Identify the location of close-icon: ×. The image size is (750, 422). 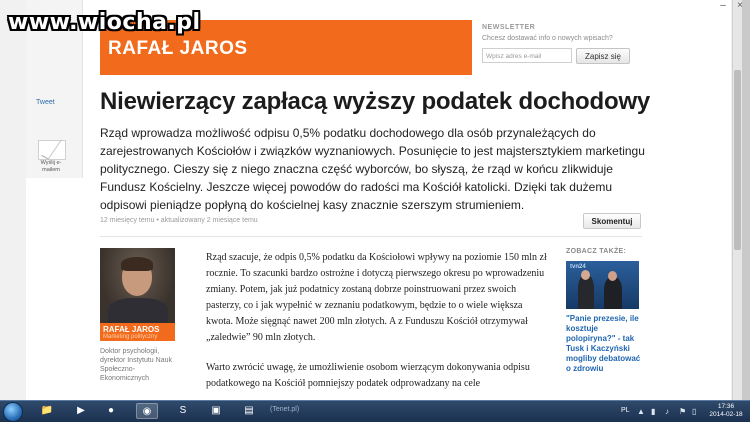
(740, 6).